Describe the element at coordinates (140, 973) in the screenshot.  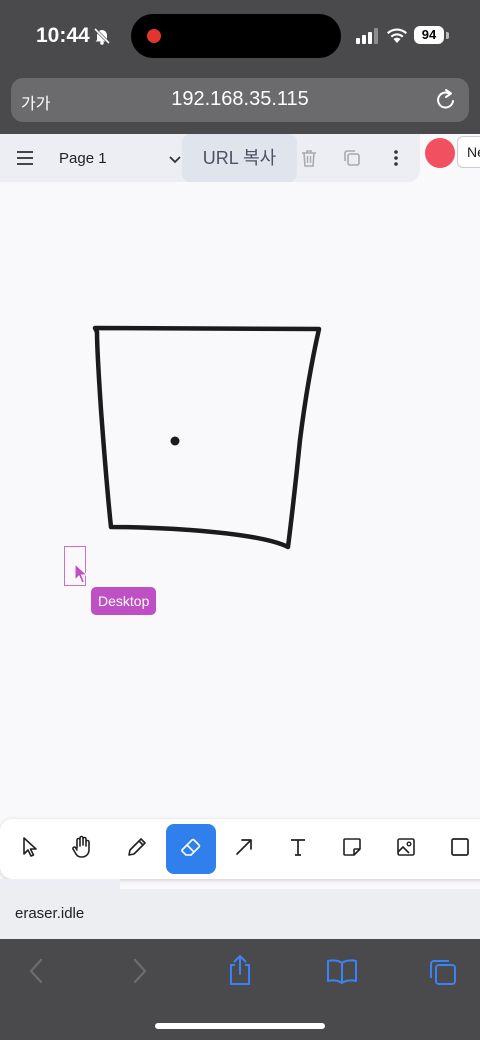
I see `forward-icon` at that location.